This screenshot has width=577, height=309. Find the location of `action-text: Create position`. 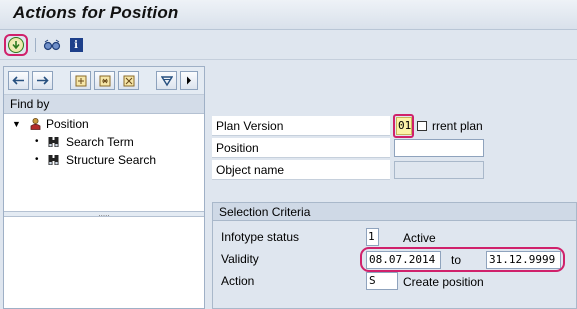

action-text: Create position is located at coordinates (443, 282).